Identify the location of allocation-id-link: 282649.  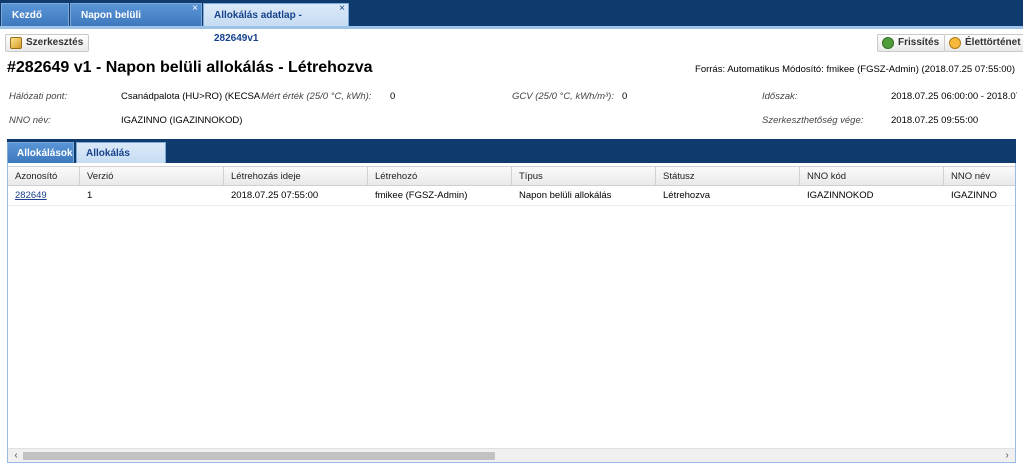
(31, 195).